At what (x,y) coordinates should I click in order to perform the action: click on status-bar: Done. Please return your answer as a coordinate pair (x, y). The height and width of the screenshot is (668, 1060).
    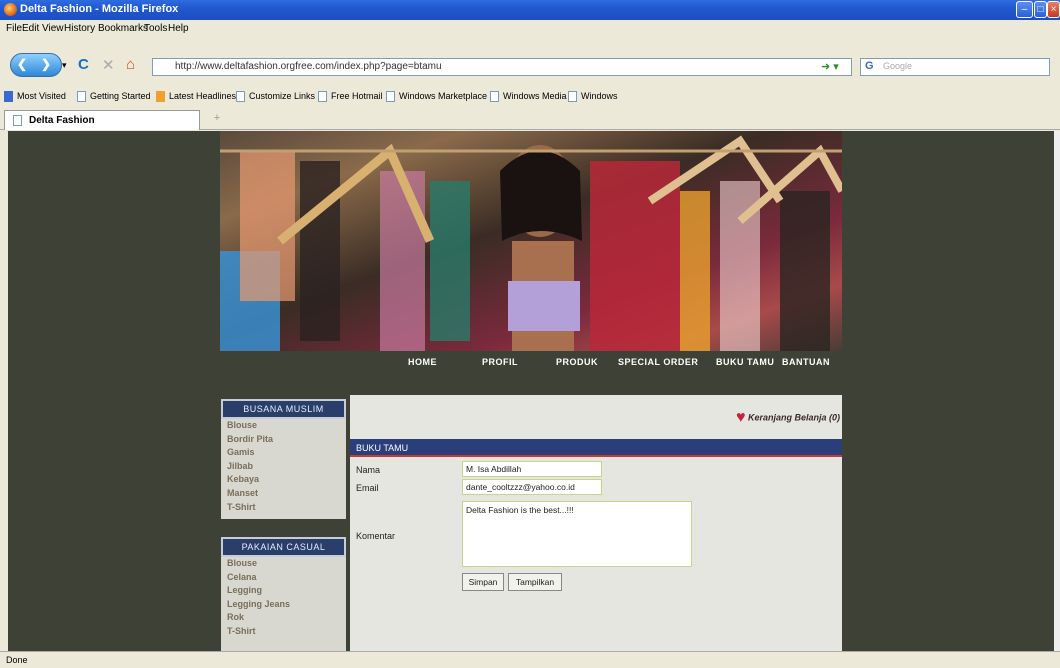
    Looking at the image, I should click on (530, 659).